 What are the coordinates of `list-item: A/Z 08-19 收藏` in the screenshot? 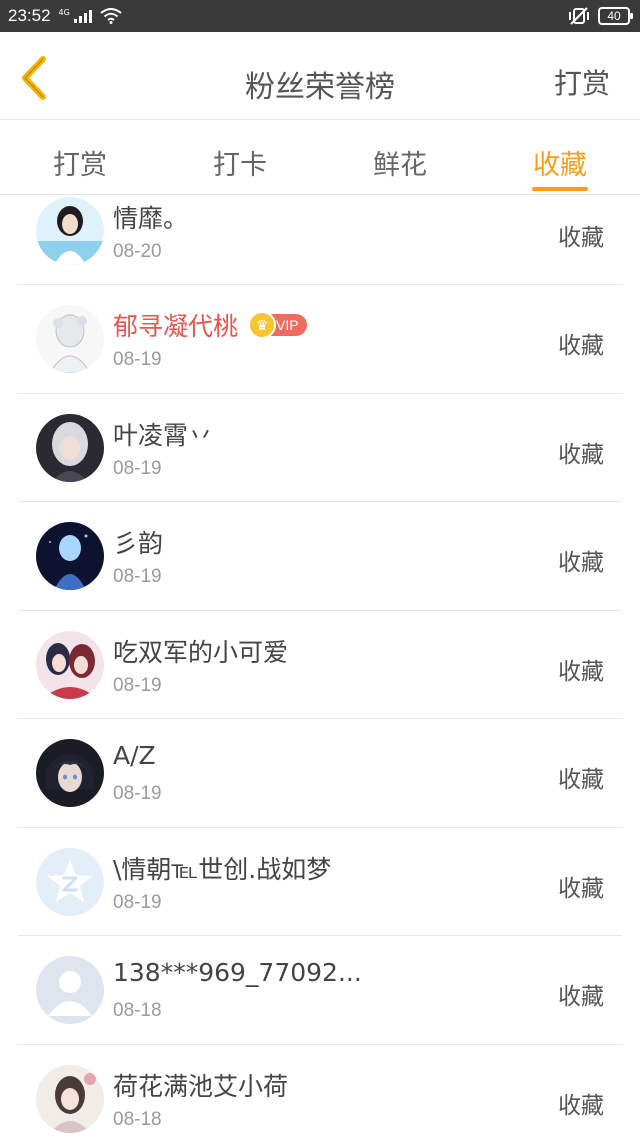 It's located at (320, 773).